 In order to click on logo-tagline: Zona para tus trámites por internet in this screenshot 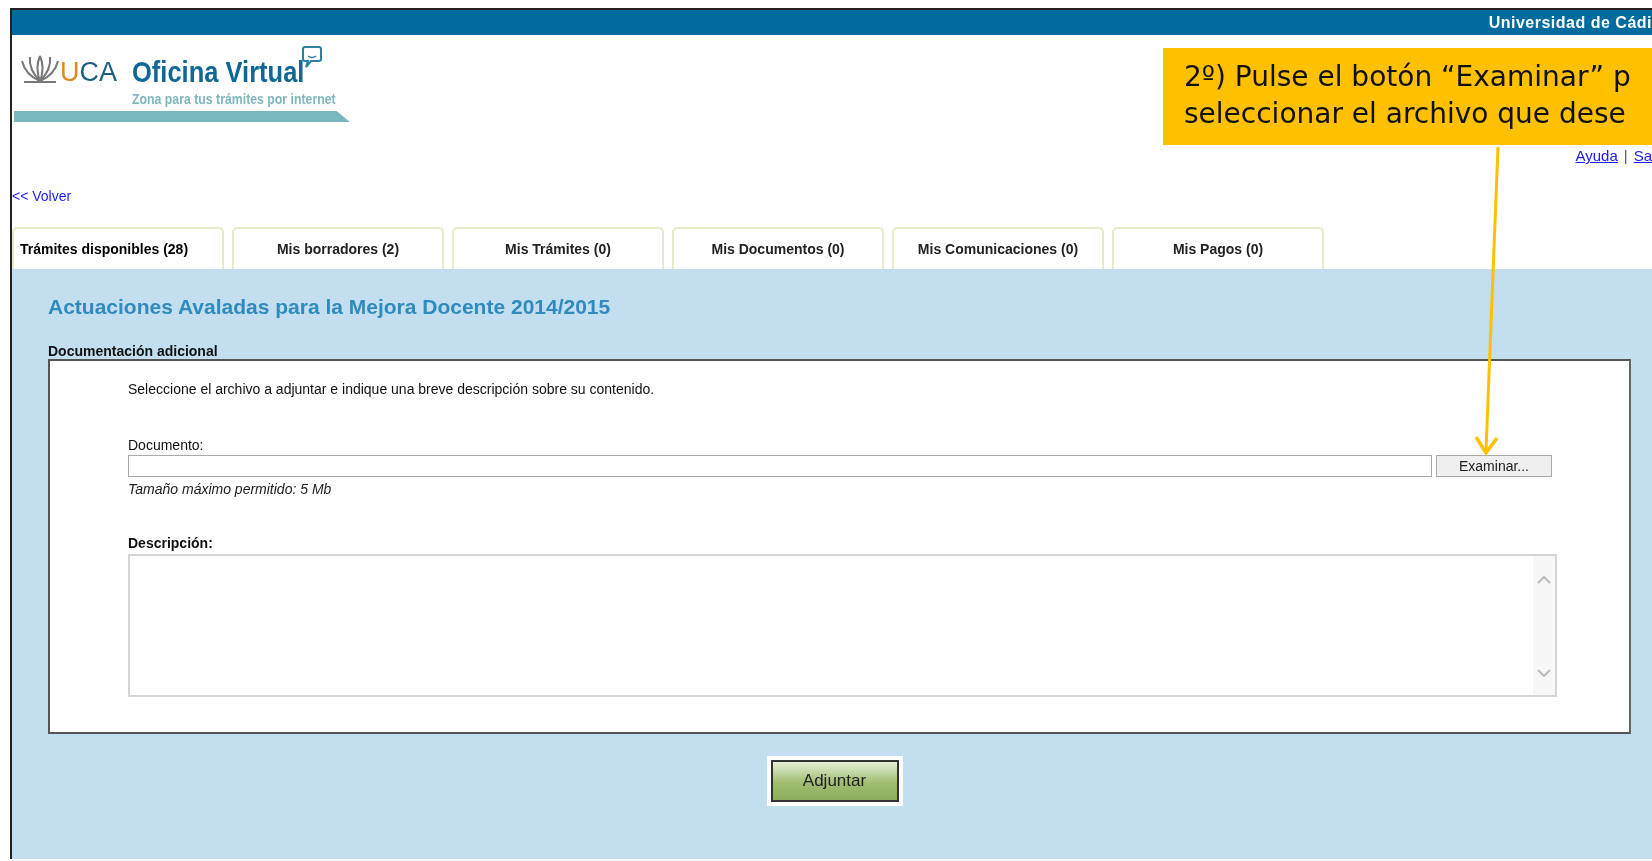, I will do `click(234, 98)`.